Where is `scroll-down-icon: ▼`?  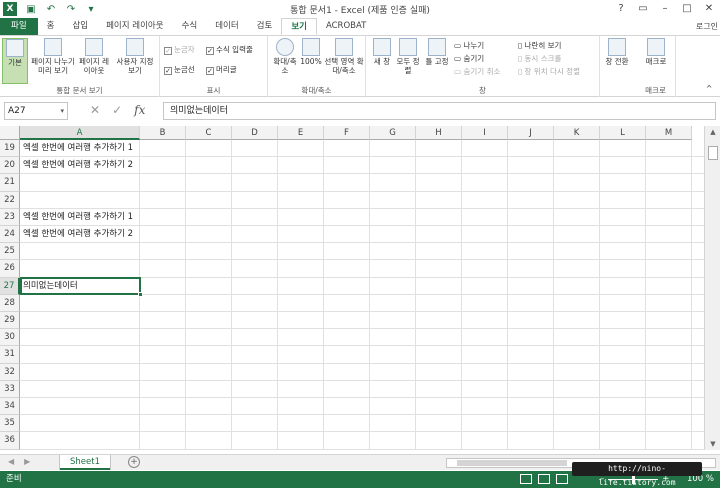
scroll-down-icon: ▼ is located at coordinates (712, 444).